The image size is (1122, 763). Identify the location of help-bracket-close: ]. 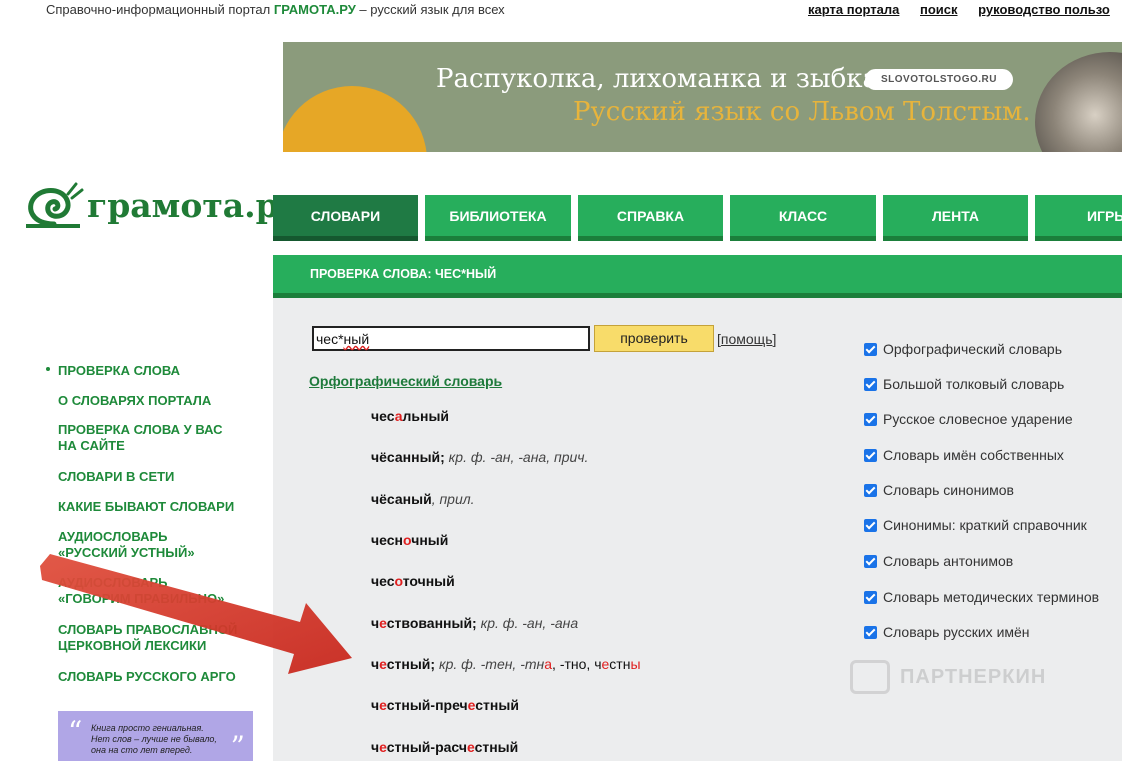
(774, 339).